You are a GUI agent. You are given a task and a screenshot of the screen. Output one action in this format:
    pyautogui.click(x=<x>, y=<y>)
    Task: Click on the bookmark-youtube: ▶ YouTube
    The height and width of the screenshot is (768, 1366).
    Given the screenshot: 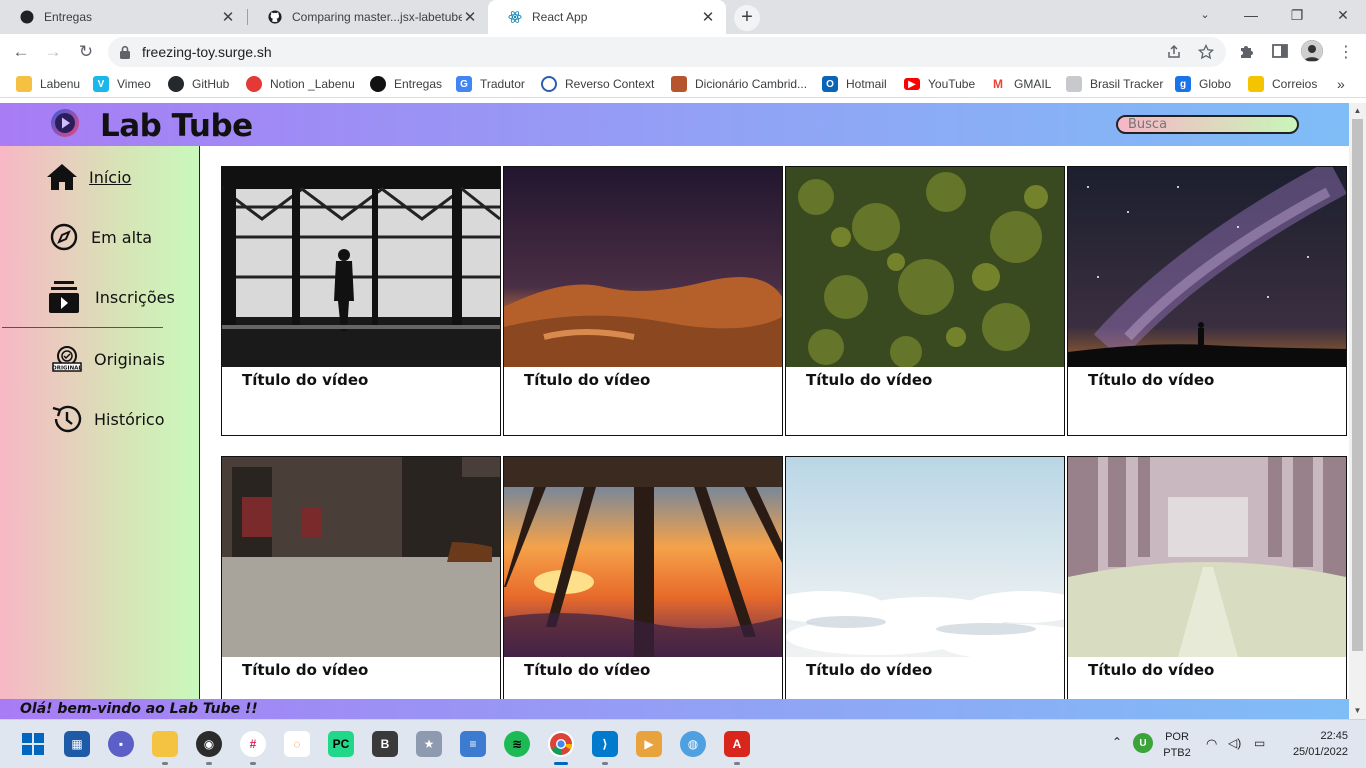 What is the action you would take?
    pyautogui.click(x=939, y=84)
    